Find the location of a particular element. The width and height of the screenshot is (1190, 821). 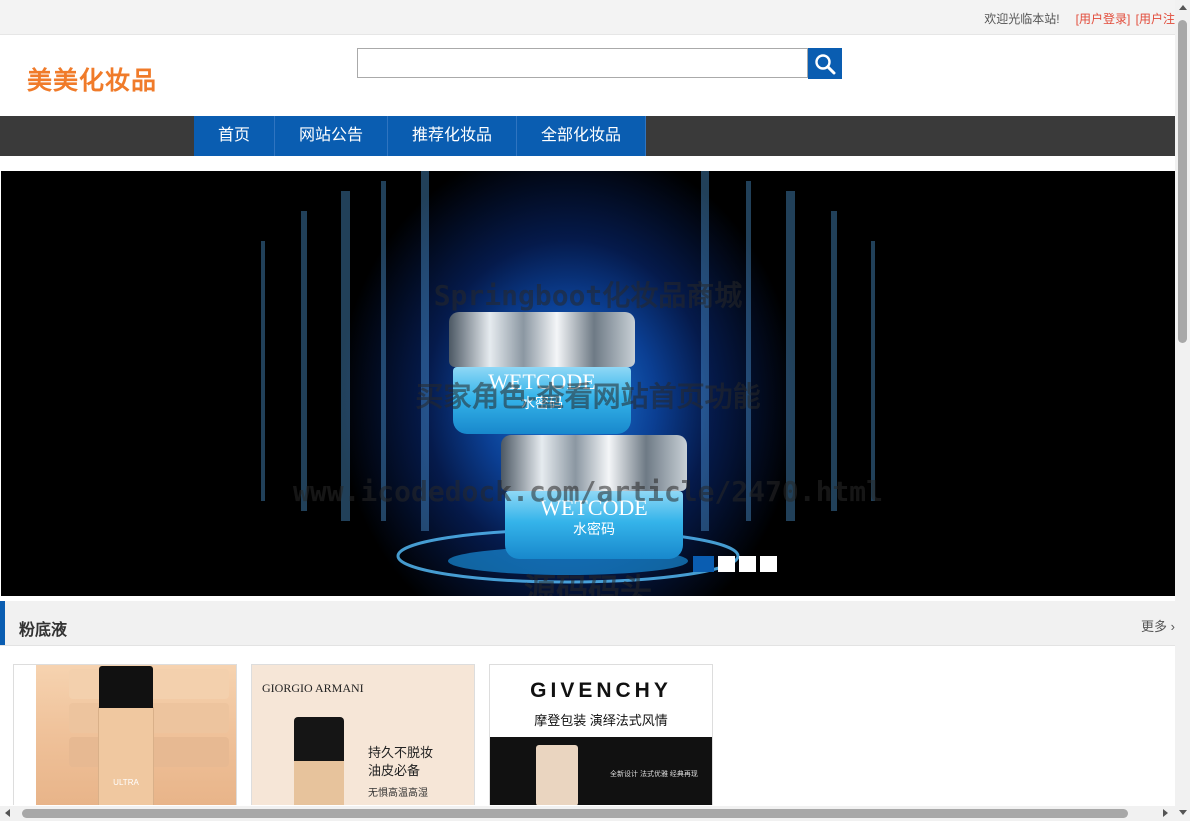

caption-line-1: 持久不脱妆 is located at coordinates (401, 752).